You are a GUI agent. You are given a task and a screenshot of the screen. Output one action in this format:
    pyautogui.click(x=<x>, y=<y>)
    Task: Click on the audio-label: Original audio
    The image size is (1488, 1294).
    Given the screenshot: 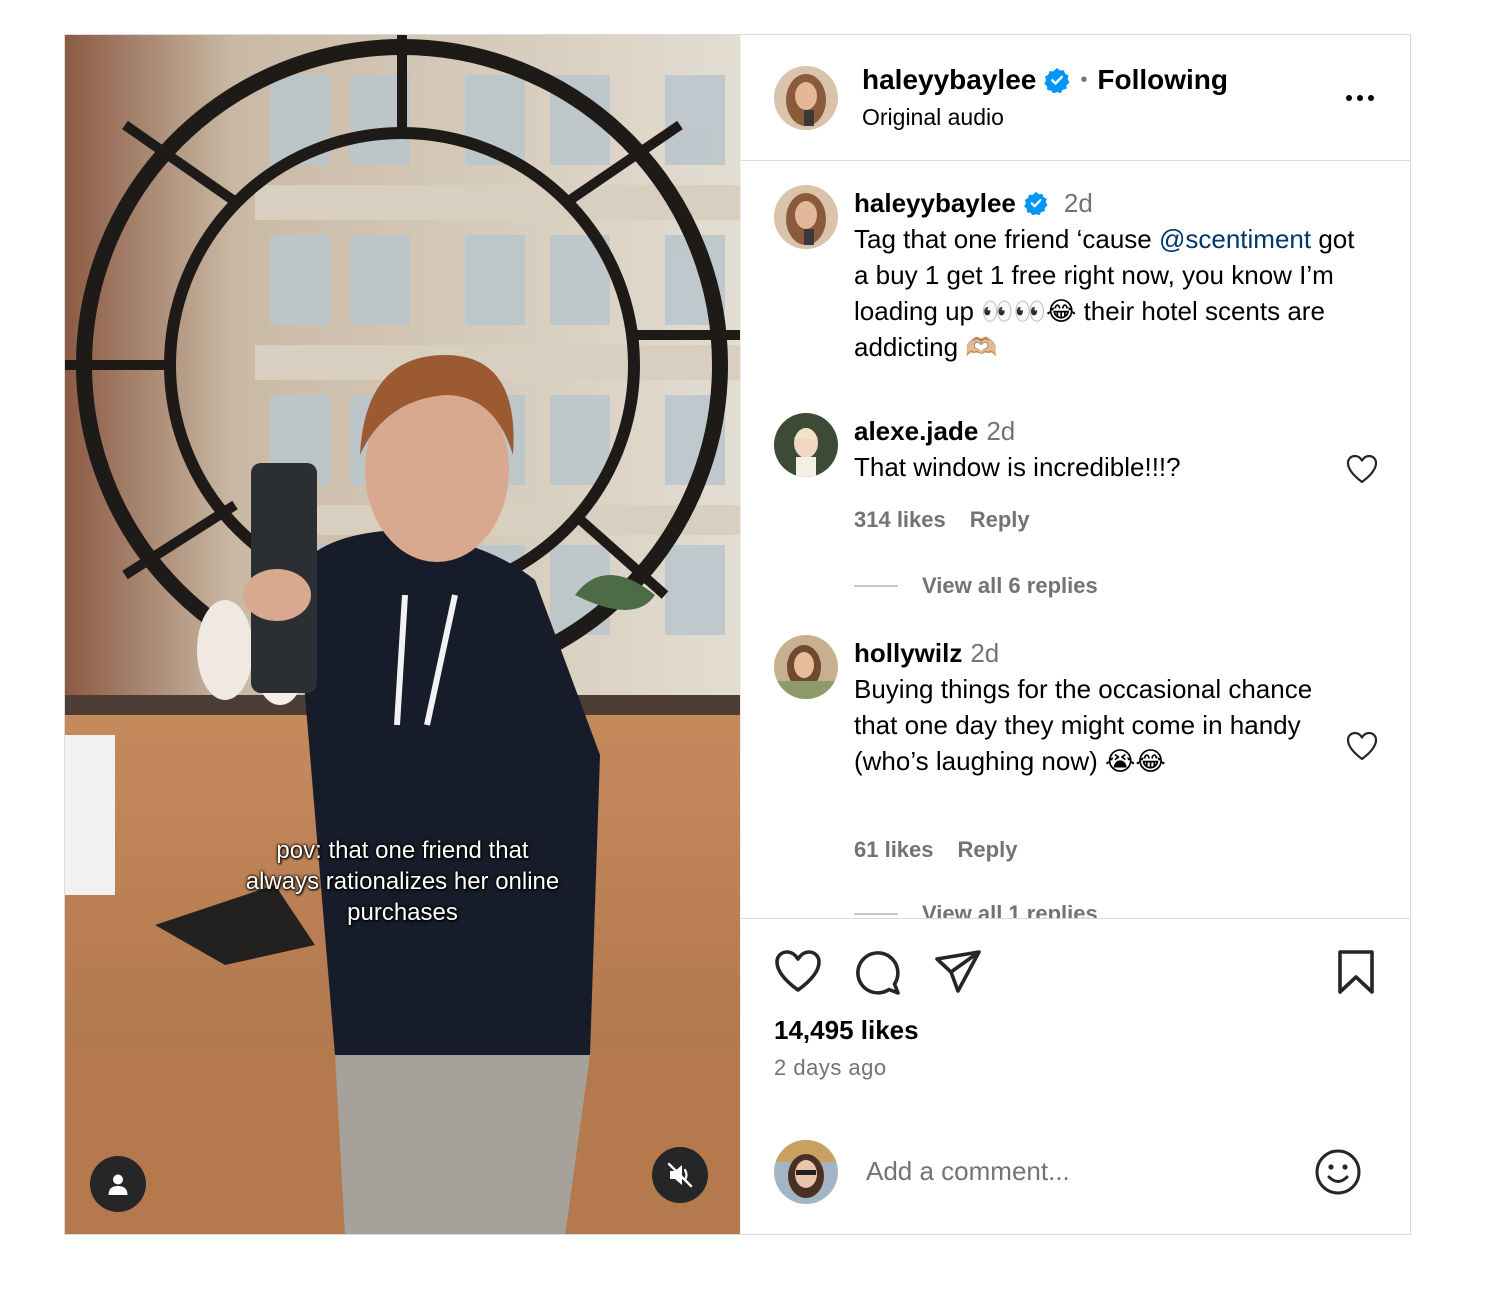 What is the action you would take?
    pyautogui.click(x=1045, y=117)
    